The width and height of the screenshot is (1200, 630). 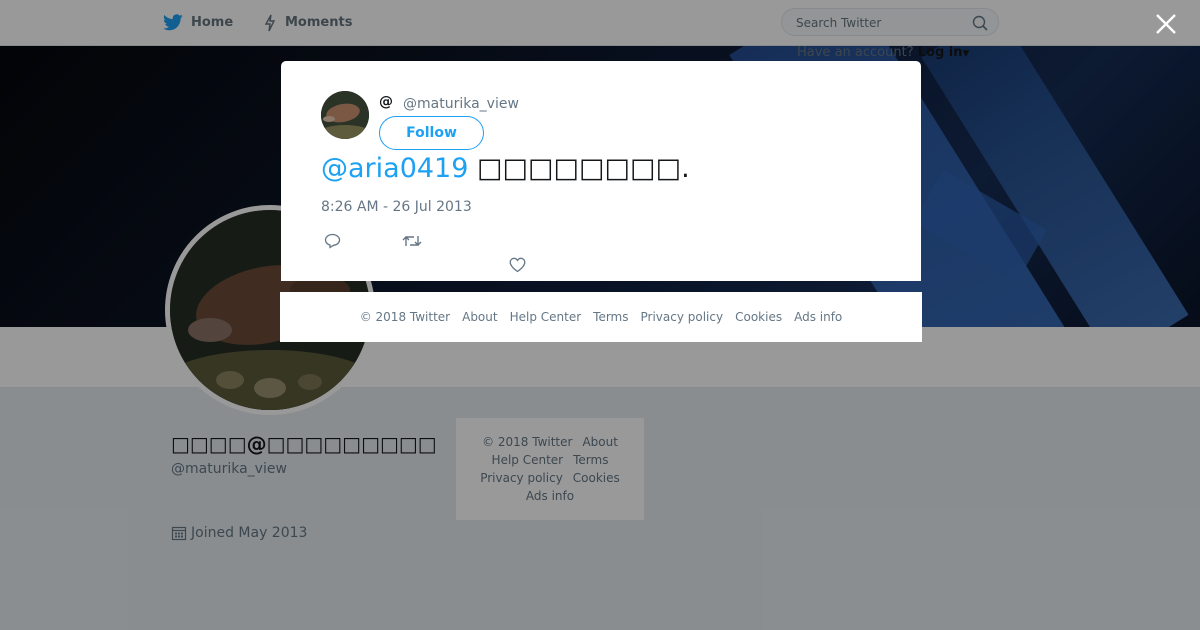 What do you see at coordinates (517, 265) in the screenshot?
I see `heart-icon` at bounding box center [517, 265].